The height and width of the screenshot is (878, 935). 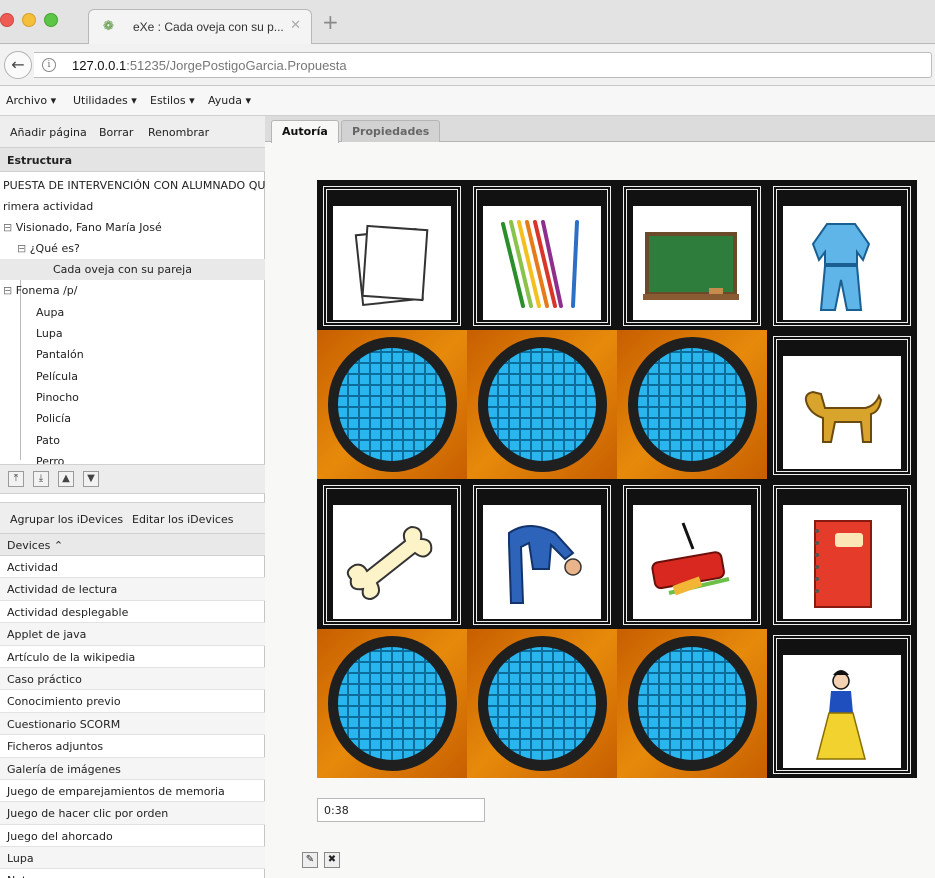 I want to click on edit-idevices-button: Editar los iDevices, so click(x=182, y=519).